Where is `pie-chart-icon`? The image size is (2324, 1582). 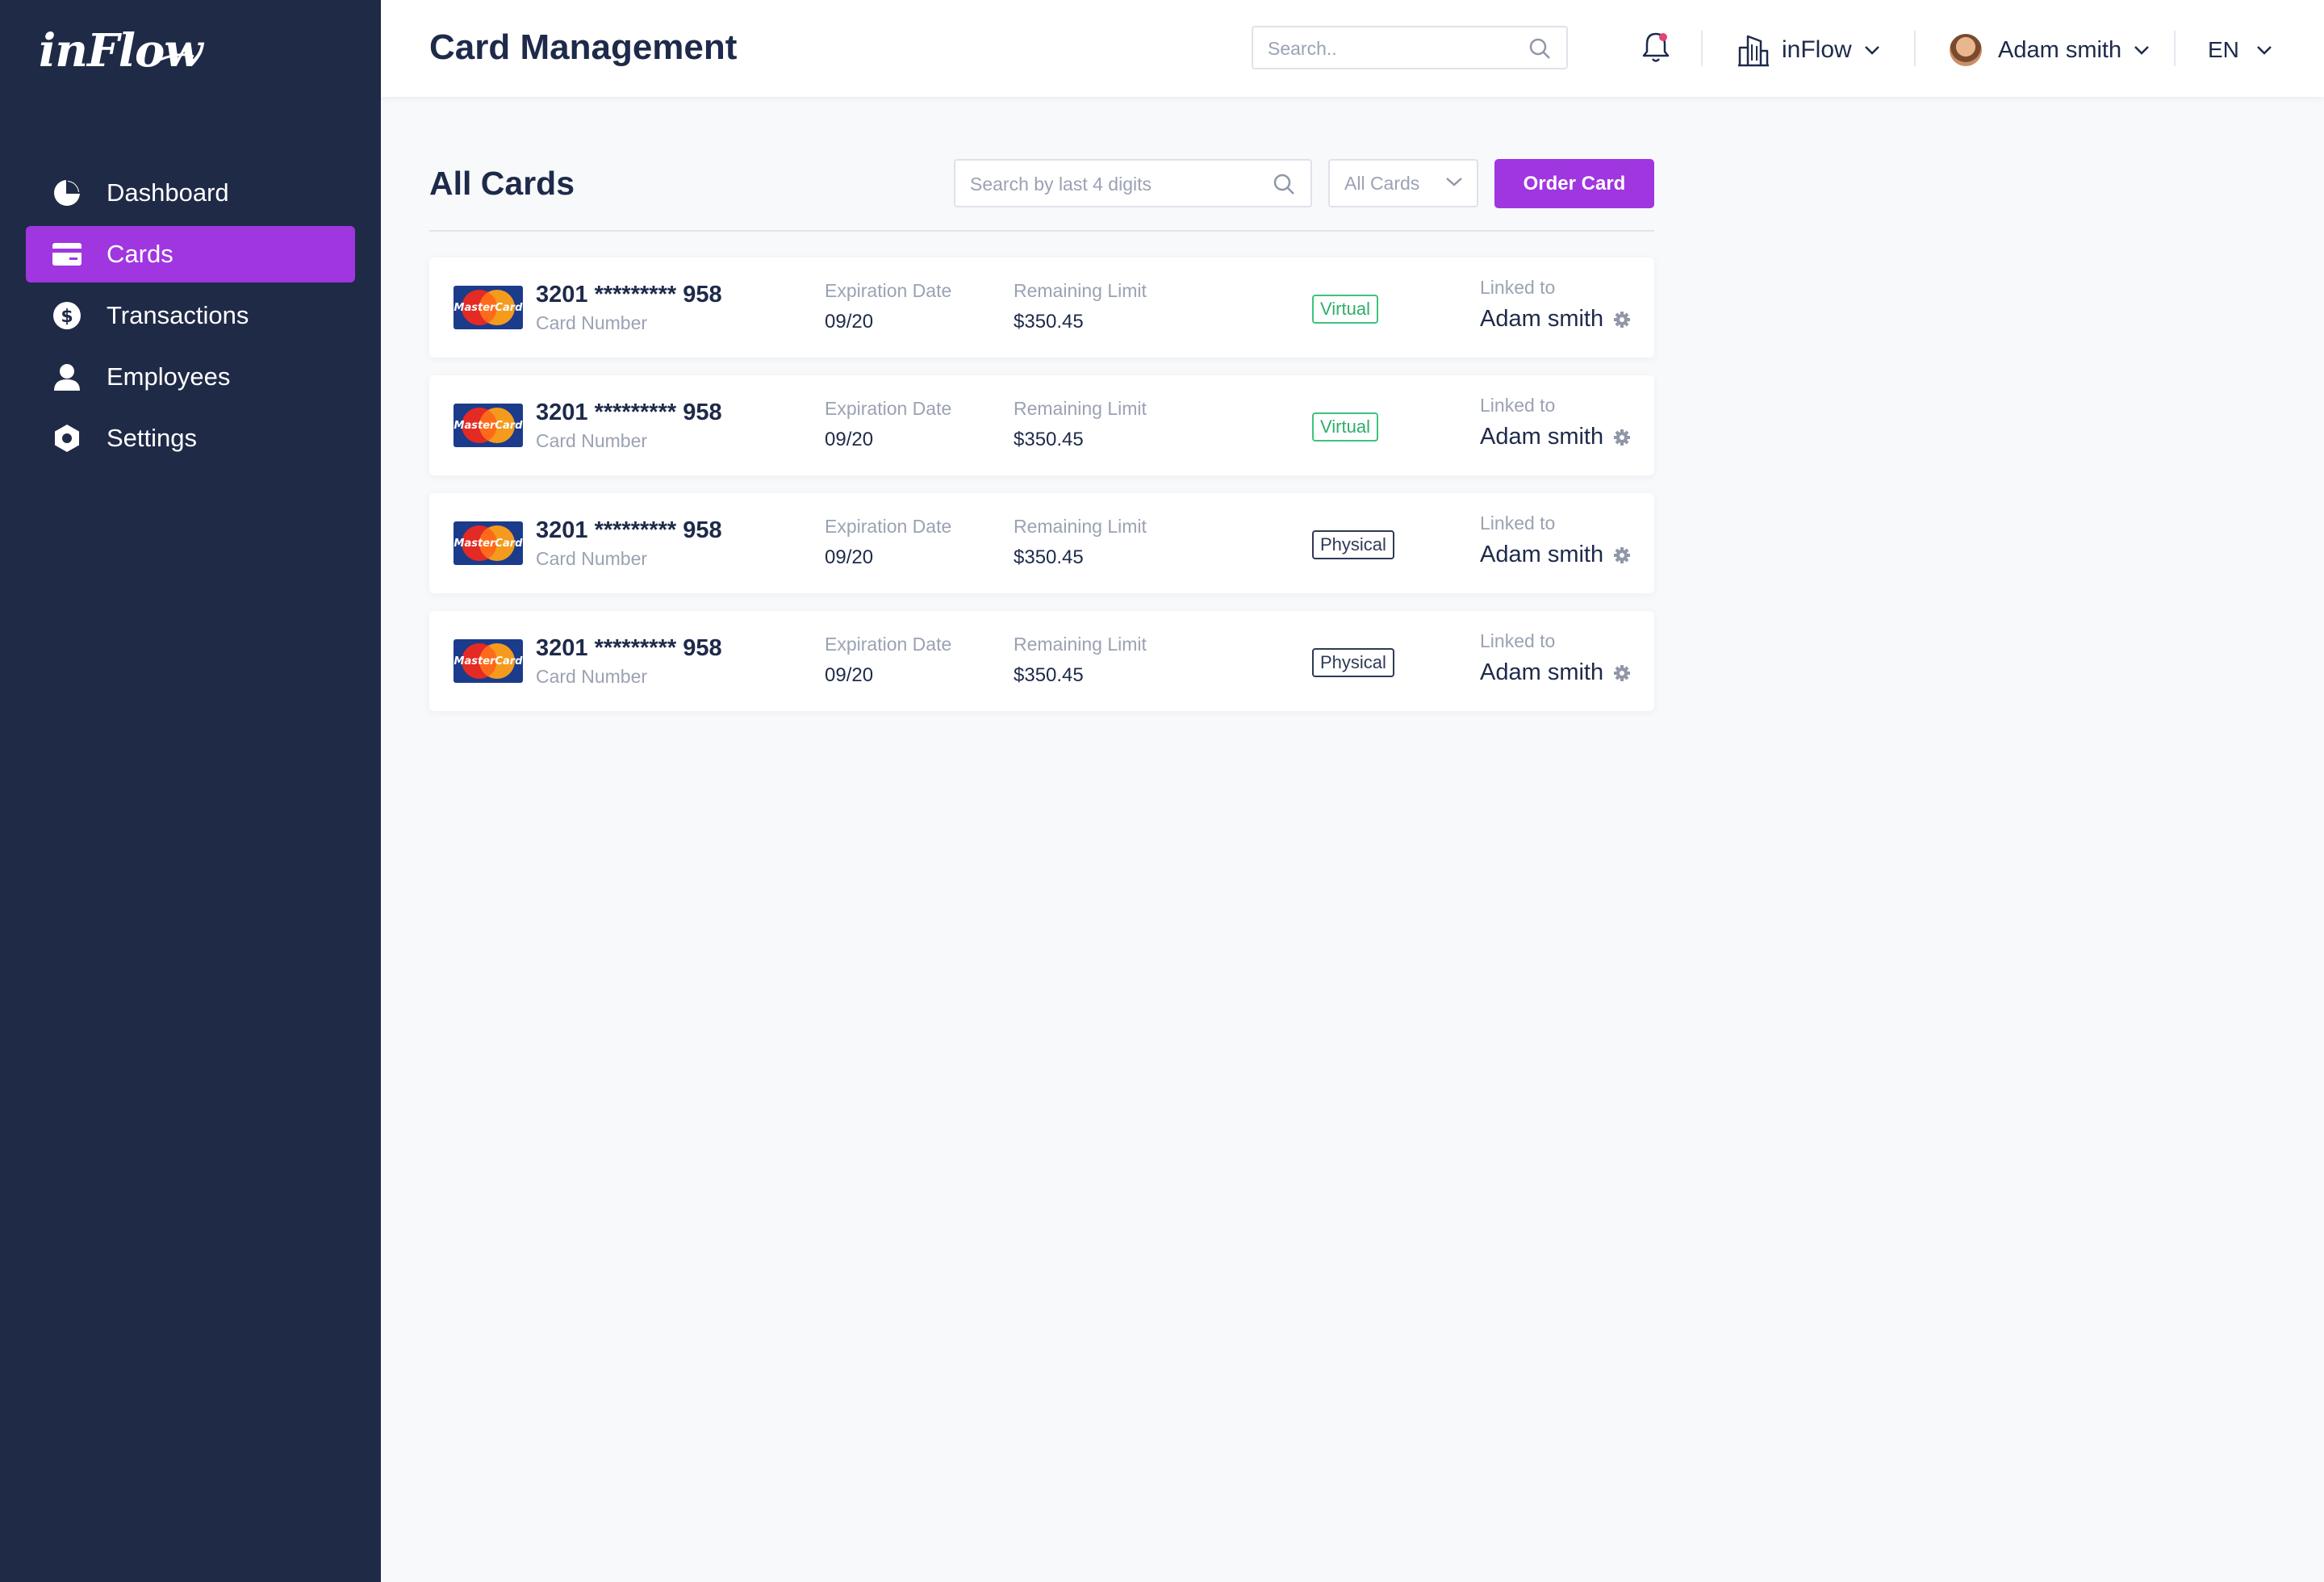 pie-chart-icon is located at coordinates (67, 193).